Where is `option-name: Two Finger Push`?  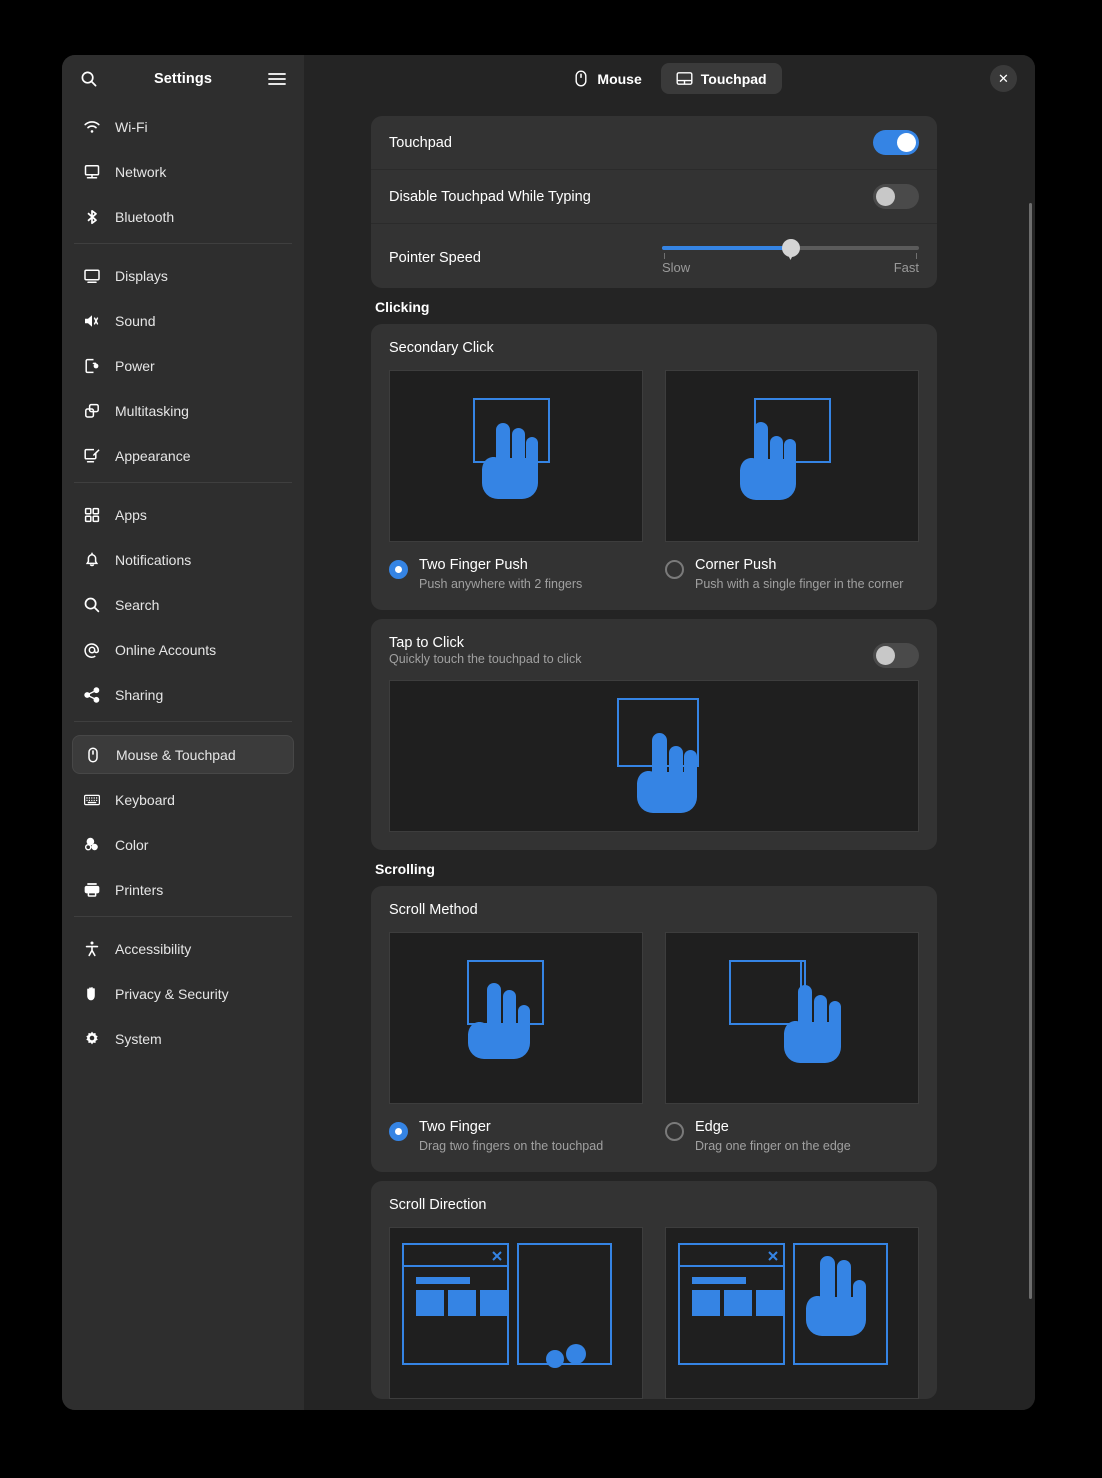 option-name: Two Finger Push is located at coordinates (473, 565).